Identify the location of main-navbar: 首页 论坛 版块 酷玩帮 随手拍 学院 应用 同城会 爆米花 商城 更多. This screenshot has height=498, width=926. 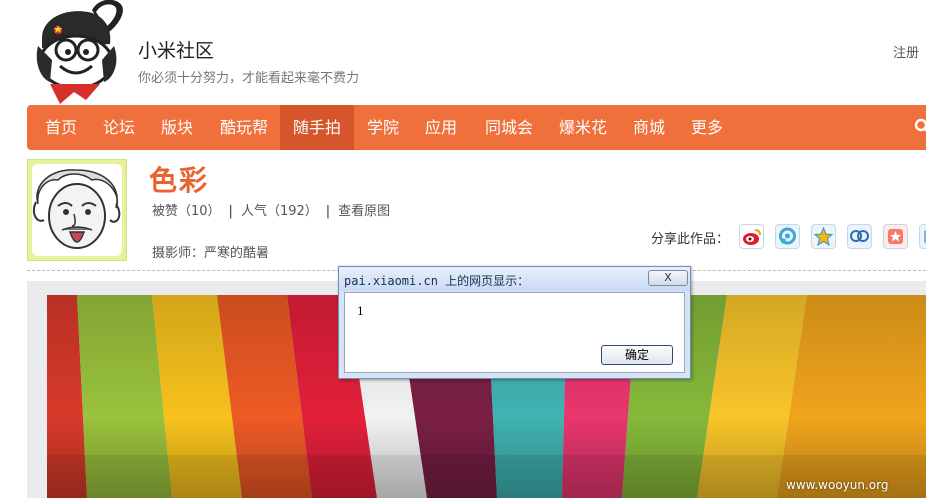
(476, 127).